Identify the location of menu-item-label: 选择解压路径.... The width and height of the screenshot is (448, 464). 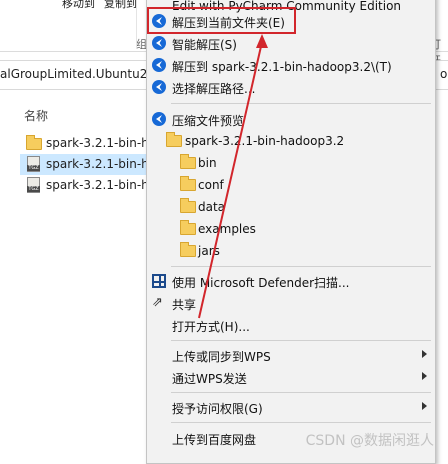
(214, 89).